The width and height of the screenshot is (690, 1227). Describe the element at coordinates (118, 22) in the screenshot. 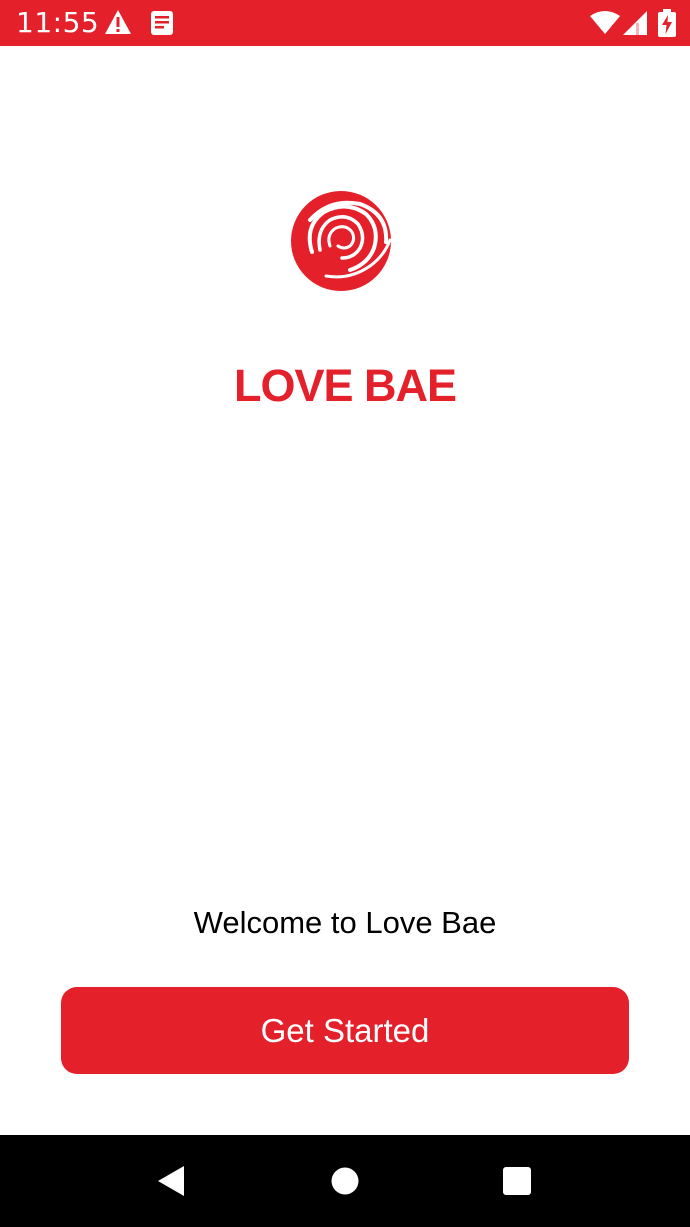

I see `warning-icon` at that location.